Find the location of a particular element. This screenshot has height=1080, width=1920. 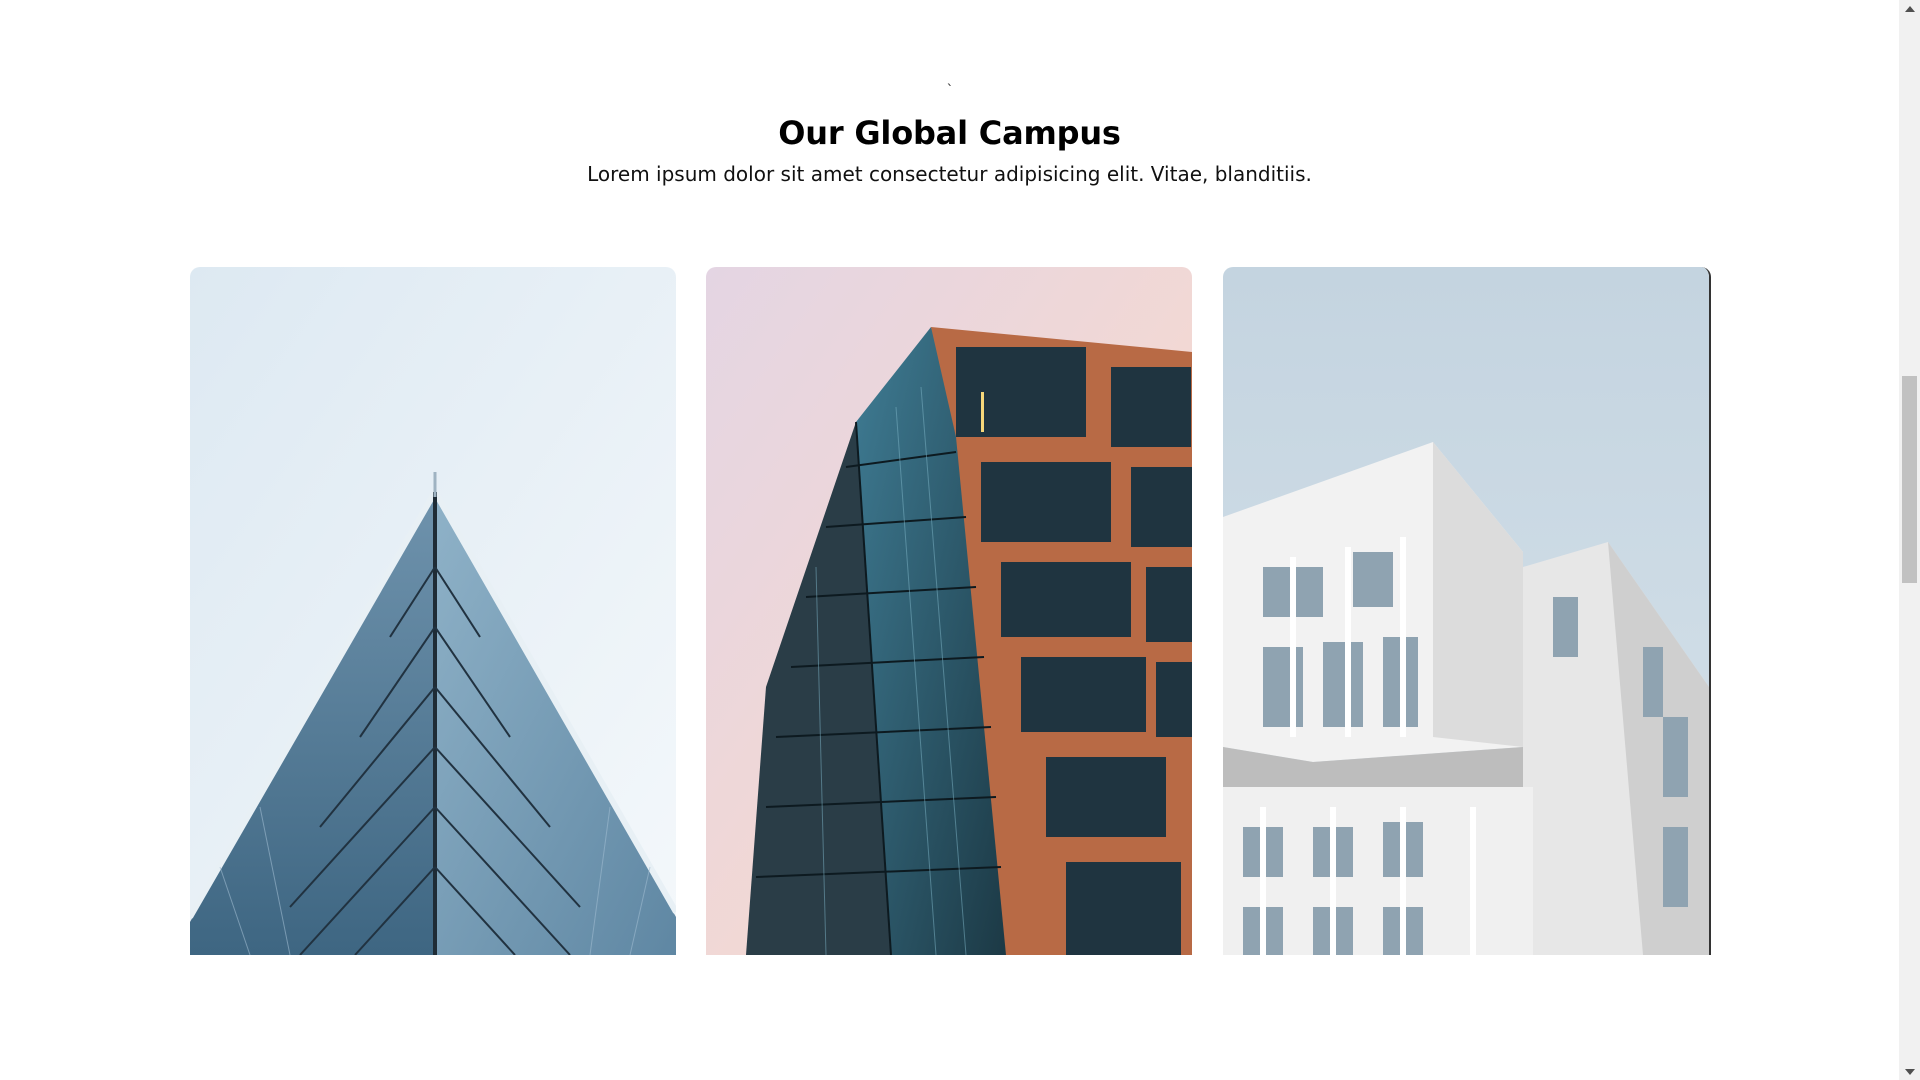

arrow-up-icon is located at coordinates (1909, 8).